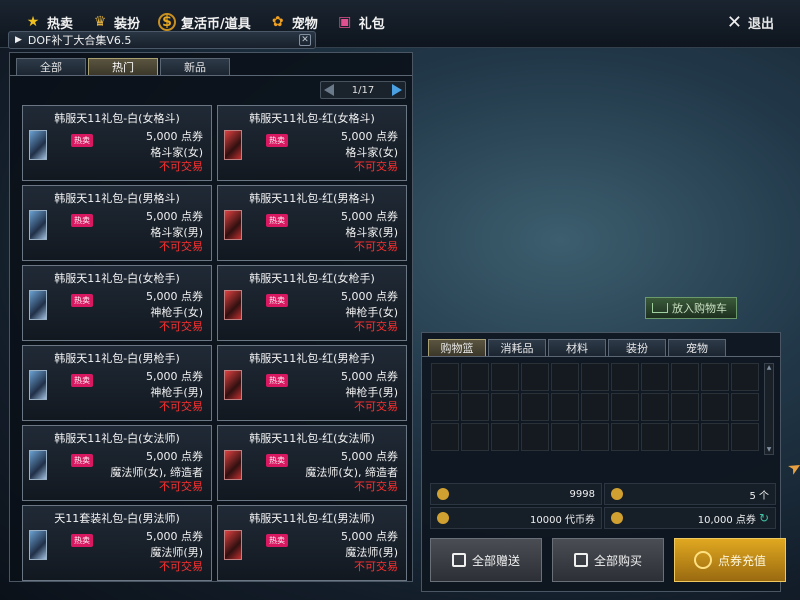 The image size is (800, 600). What do you see at coordinates (312, 543) in the screenshot?
I see `item-card: 韩服天11礼包-红(男法师) 热卖 5,000 点券 魔法师(男) 不可交易` at bounding box center [312, 543].